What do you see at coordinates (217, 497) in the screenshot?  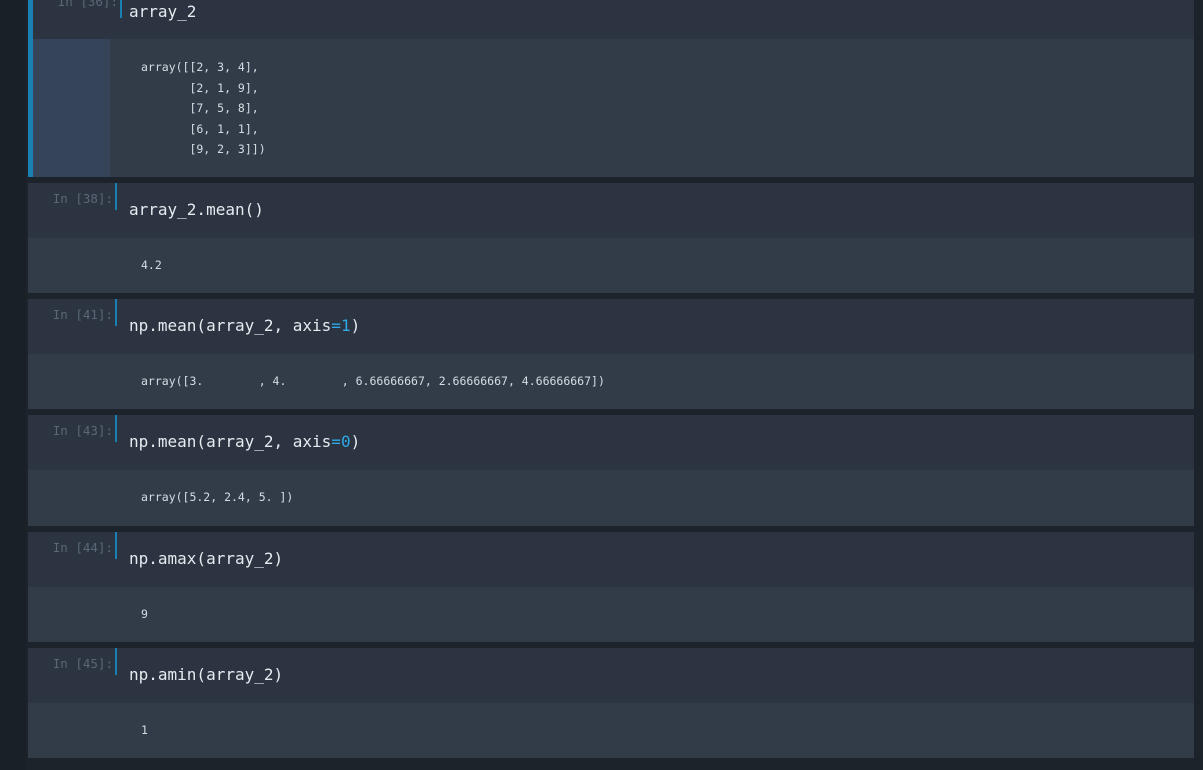 I see `cell-output-text: array([5.2, 2.4, 5. ])` at bounding box center [217, 497].